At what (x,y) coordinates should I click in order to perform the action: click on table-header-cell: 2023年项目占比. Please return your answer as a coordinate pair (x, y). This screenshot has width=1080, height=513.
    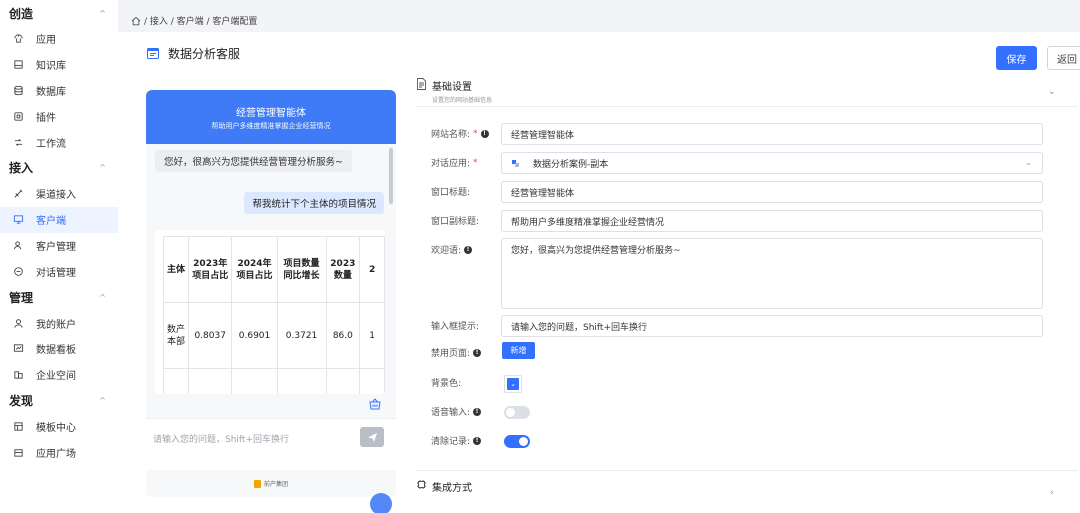
    Looking at the image, I should click on (210, 269).